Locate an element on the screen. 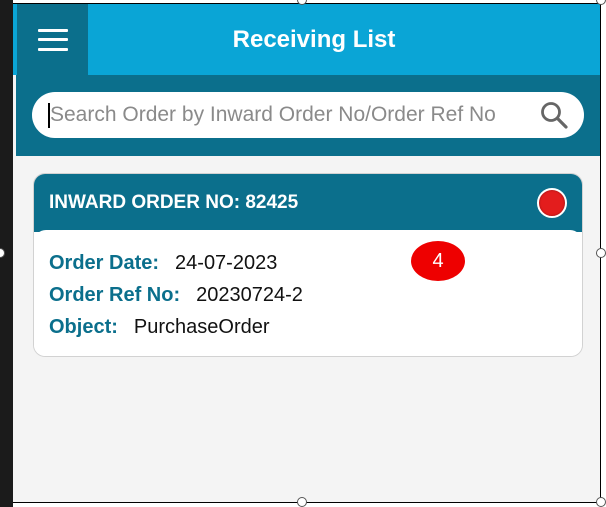  order-date-label: Order Date: is located at coordinates (104, 263).